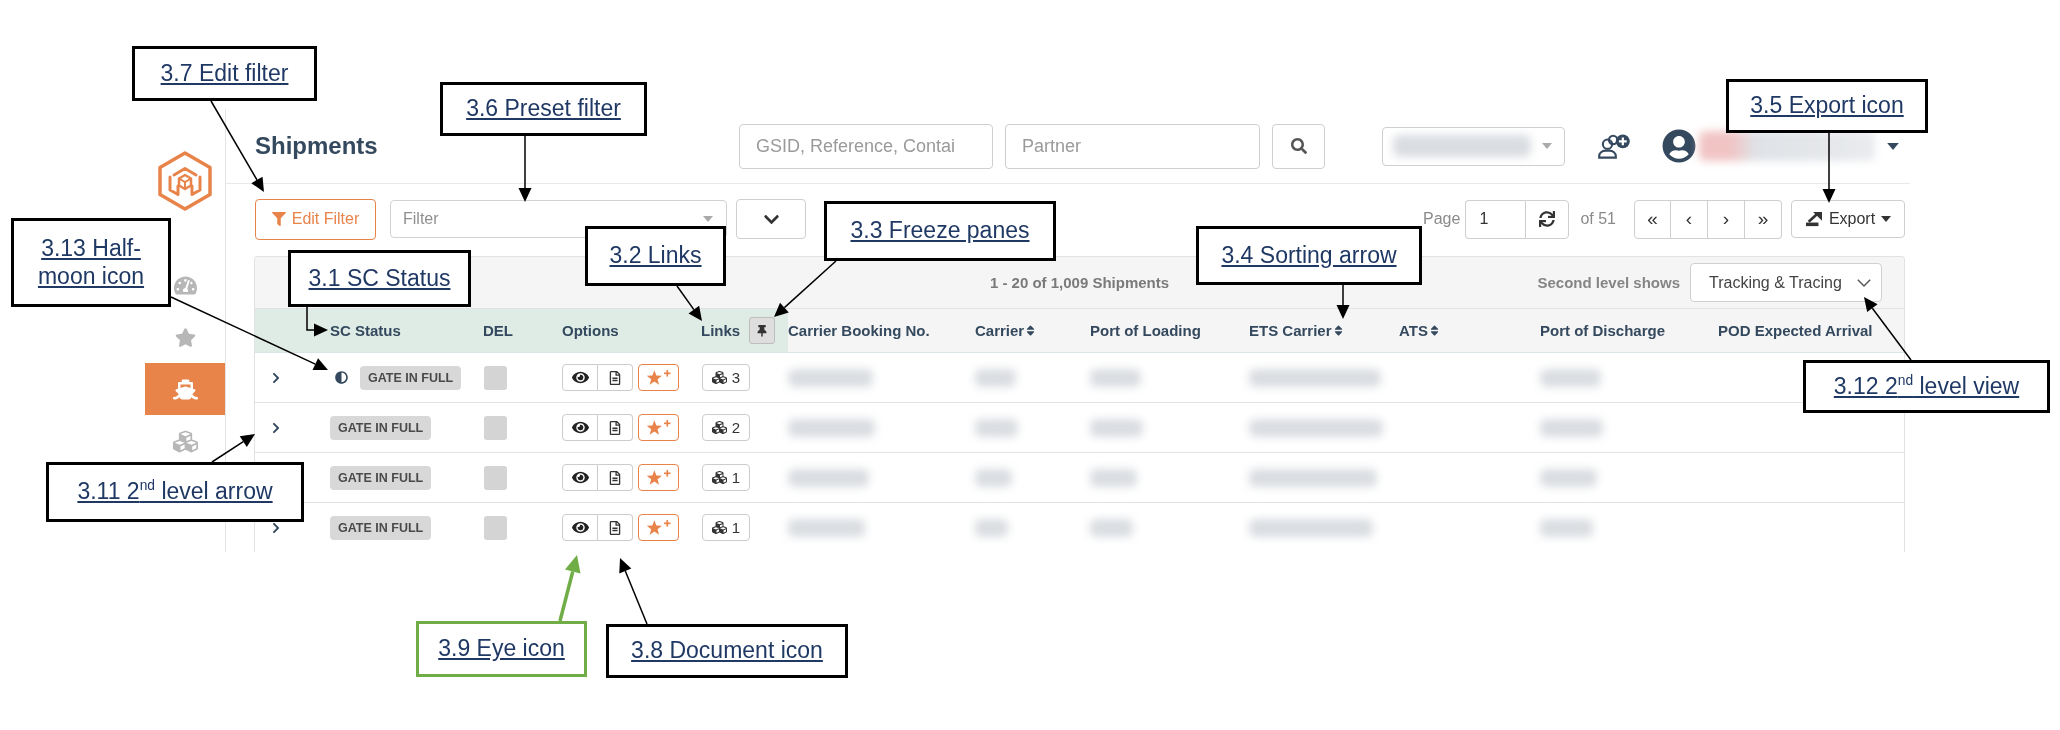 Image resolution: width=2060 pixels, height=730 pixels. Describe the element at coordinates (185, 337) in the screenshot. I see `star-icon` at that location.